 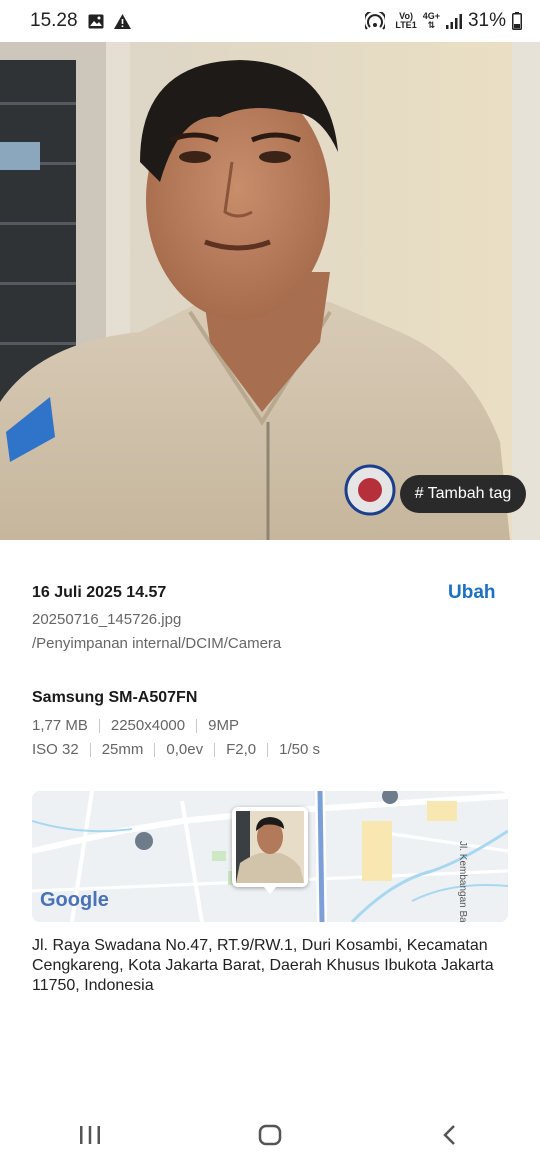 What do you see at coordinates (299, 749) in the screenshot?
I see `shutter-speed: 1/50 s` at bounding box center [299, 749].